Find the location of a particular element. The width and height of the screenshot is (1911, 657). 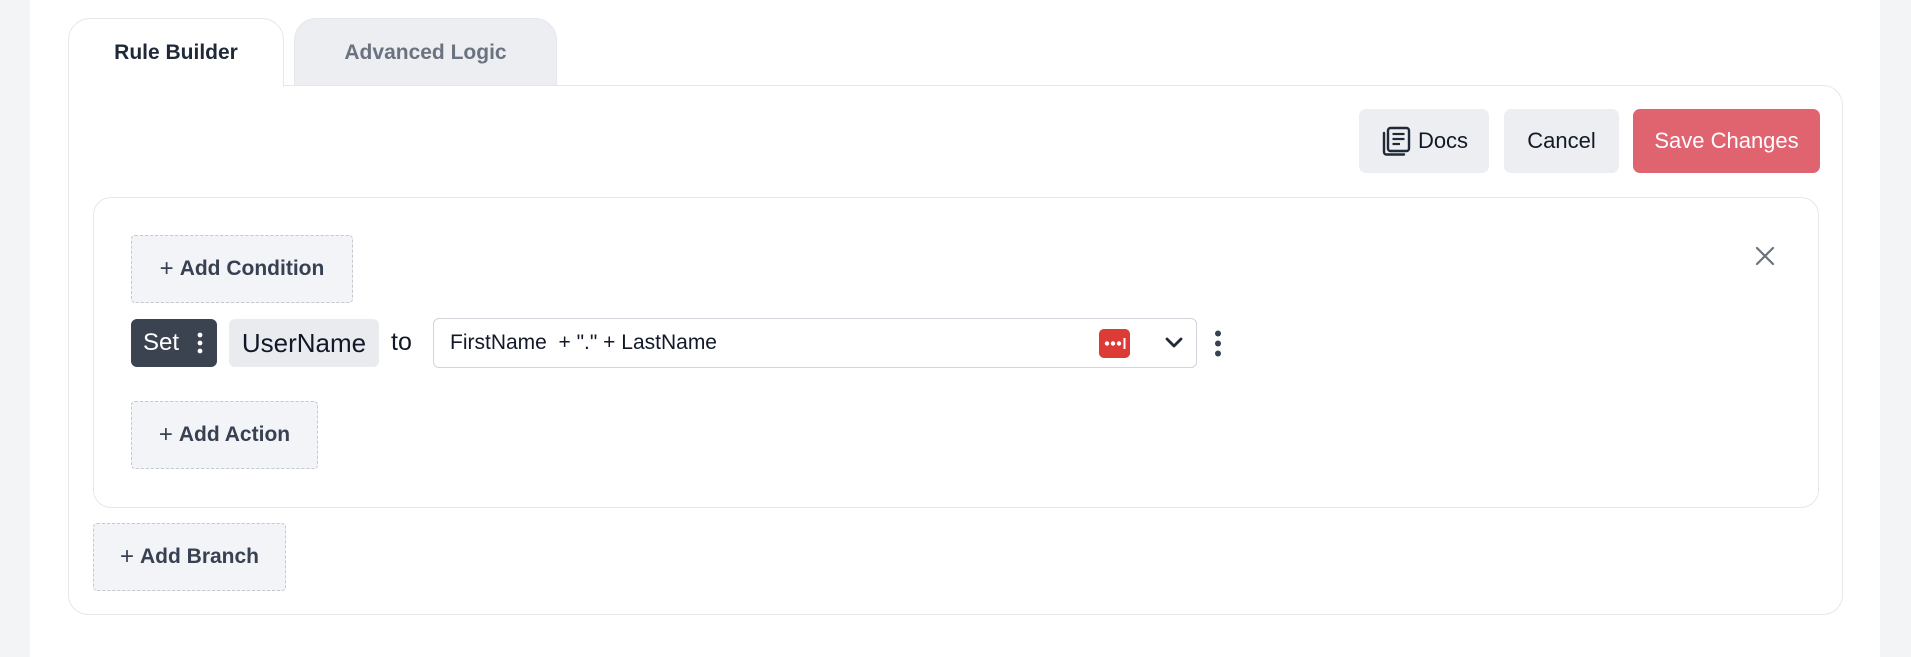

add-condition-button: + Add Condition is located at coordinates (242, 269).